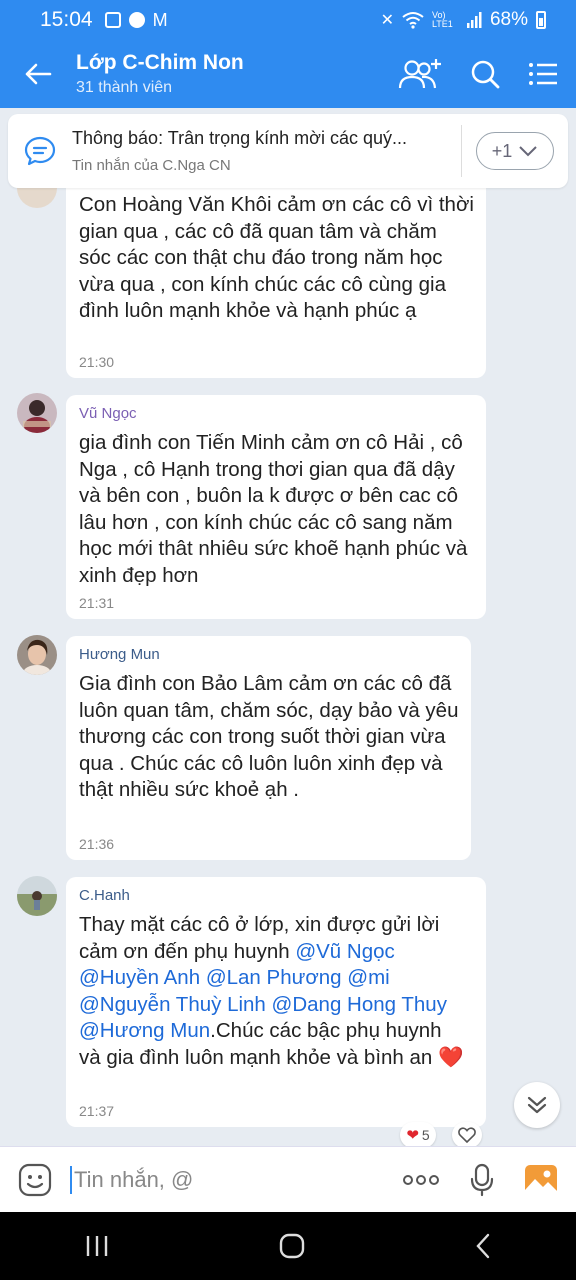 The width and height of the screenshot is (576, 1280). I want to click on react-button, so click(467, 1135).